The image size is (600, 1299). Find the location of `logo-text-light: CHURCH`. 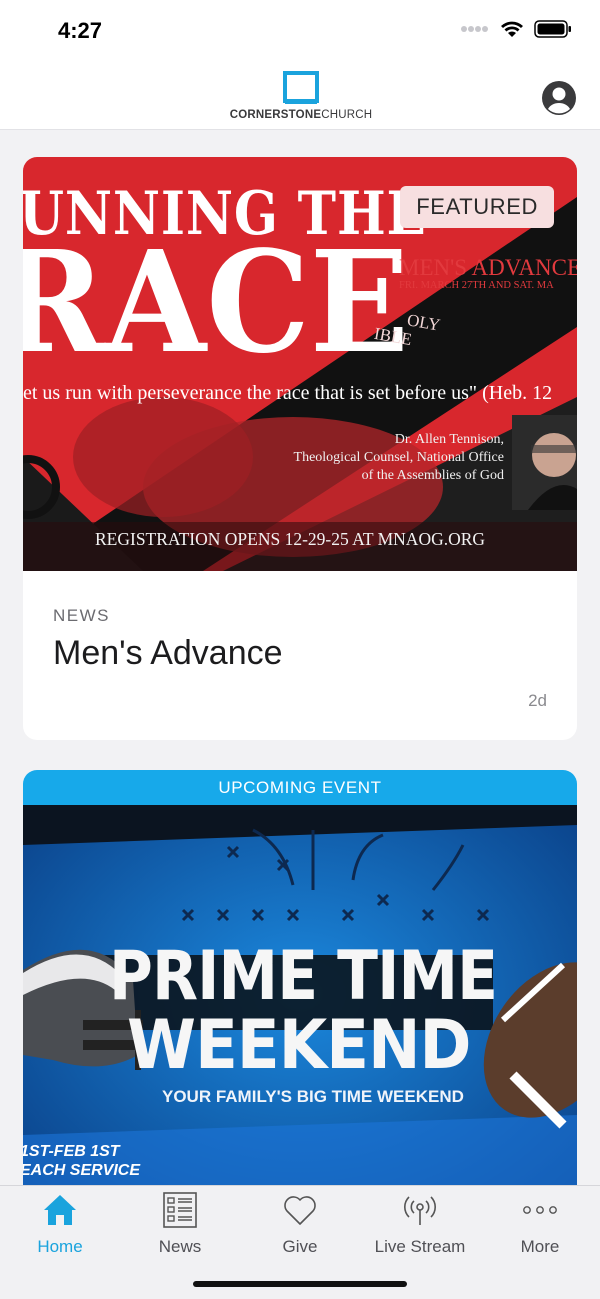

logo-text-light: CHURCH is located at coordinates (347, 115).